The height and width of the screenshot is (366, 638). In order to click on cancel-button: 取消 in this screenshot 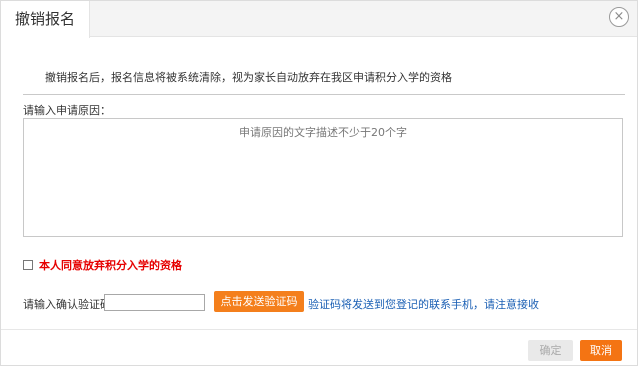, I will do `click(601, 350)`.